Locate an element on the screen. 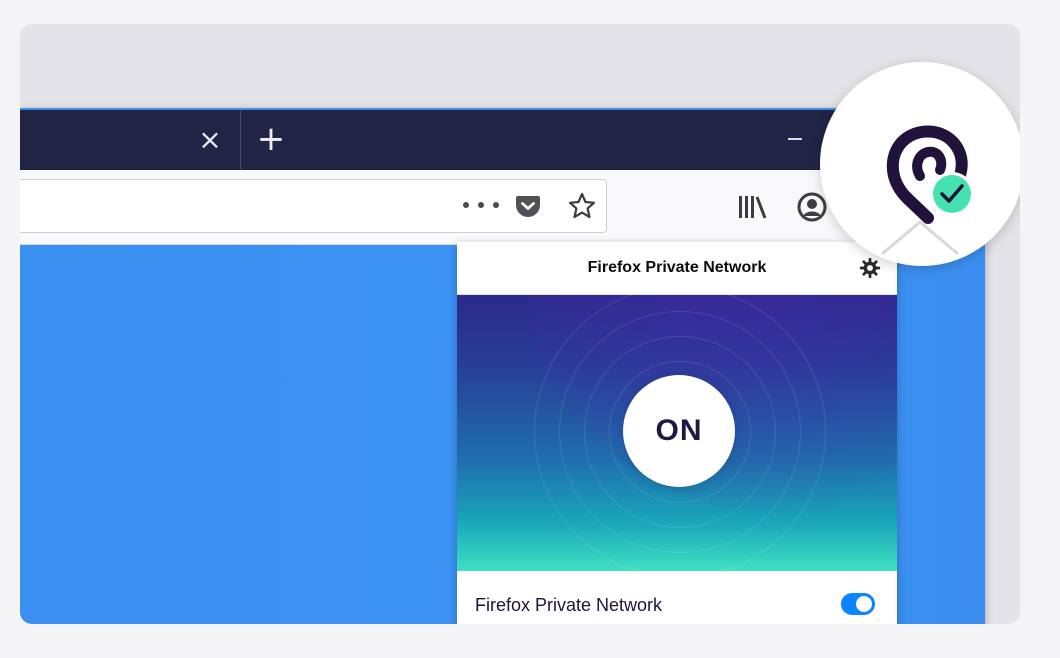 The image size is (1060, 658). vpn-toggle-switch is located at coordinates (858, 604).